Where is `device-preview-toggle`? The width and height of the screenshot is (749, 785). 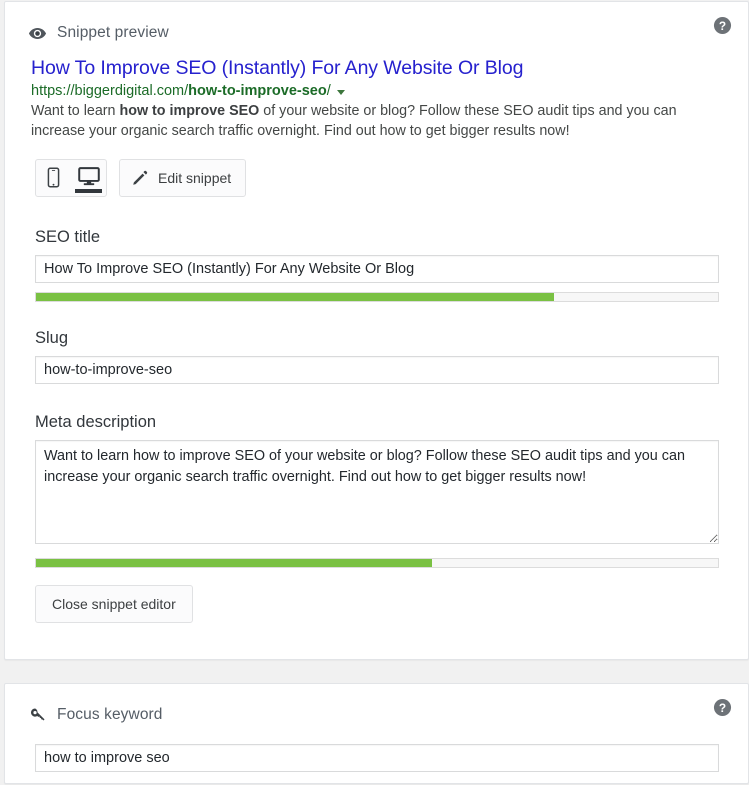 device-preview-toggle is located at coordinates (71, 178).